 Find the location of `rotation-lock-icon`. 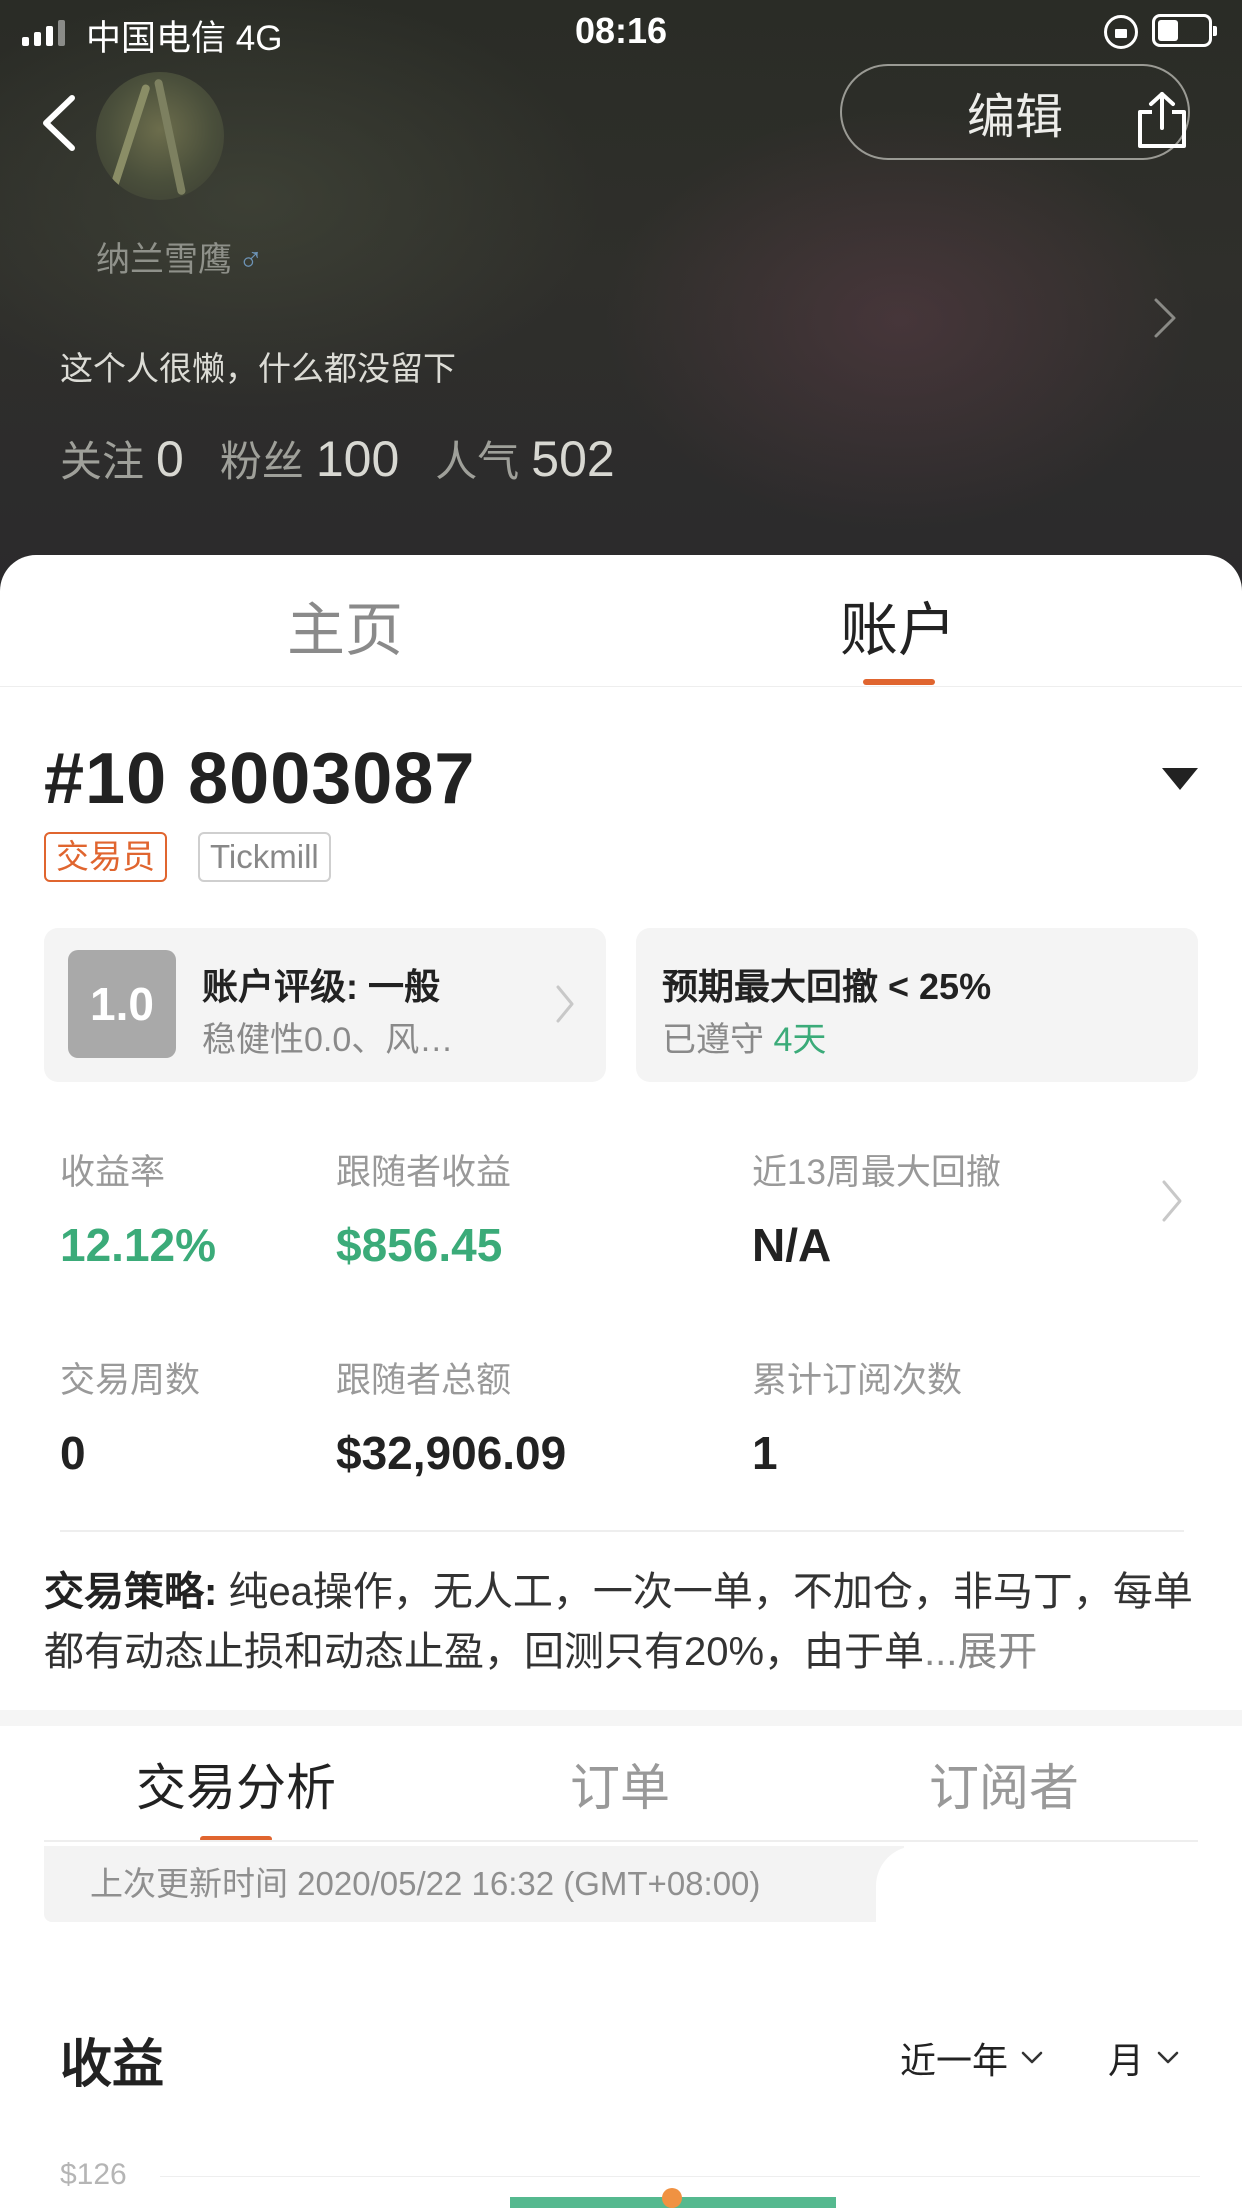

rotation-lock-icon is located at coordinates (1121, 32).